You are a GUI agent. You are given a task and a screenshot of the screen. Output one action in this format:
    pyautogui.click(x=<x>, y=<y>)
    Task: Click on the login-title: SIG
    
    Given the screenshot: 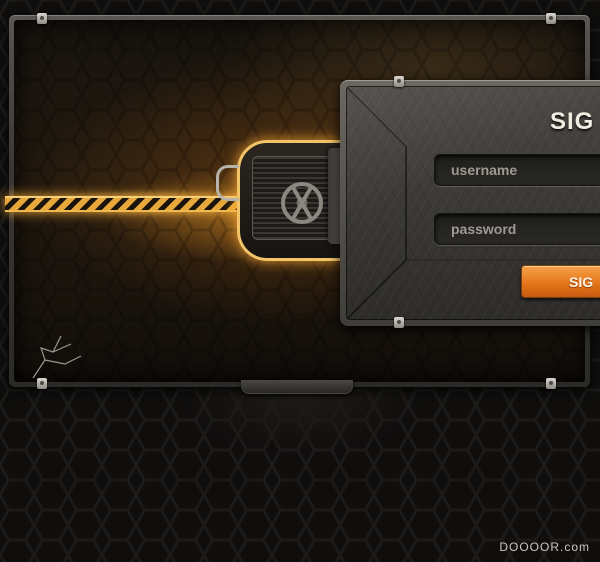 What is the action you would take?
    pyautogui.click(x=572, y=121)
    